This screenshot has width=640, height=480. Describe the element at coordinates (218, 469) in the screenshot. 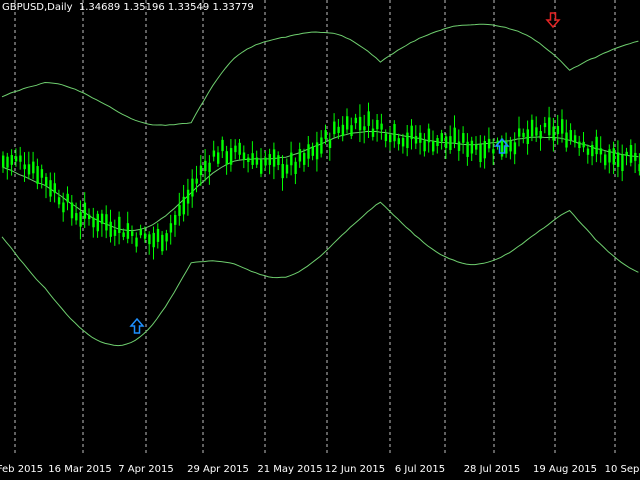

I see `date-label: 29 Apr 2015` at that location.